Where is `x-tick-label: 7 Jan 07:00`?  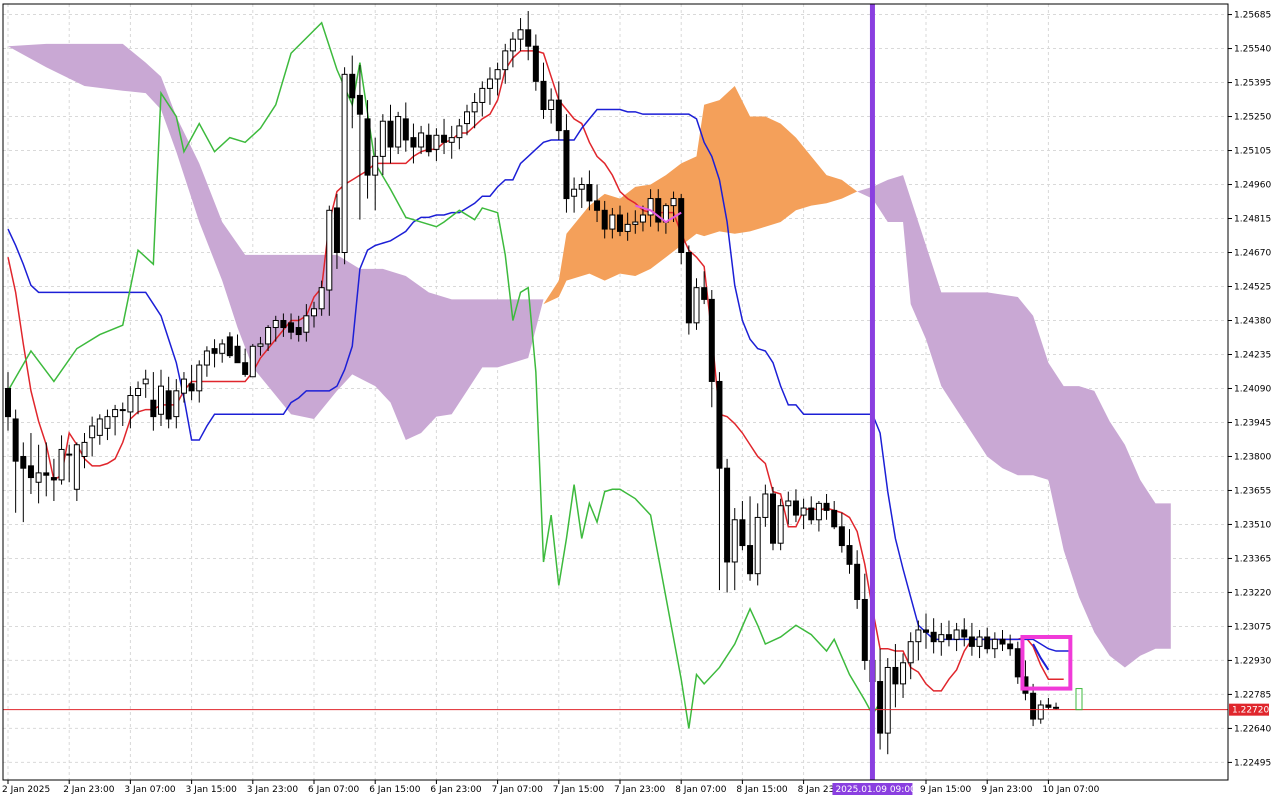 x-tick-label: 7 Jan 07:00 is located at coordinates (518, 790).